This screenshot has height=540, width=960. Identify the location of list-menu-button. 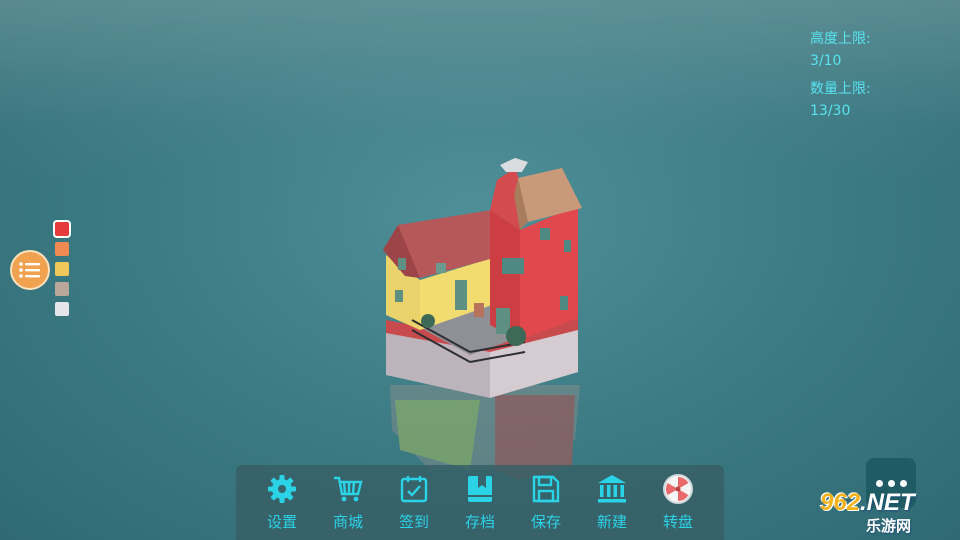
(30, 270).